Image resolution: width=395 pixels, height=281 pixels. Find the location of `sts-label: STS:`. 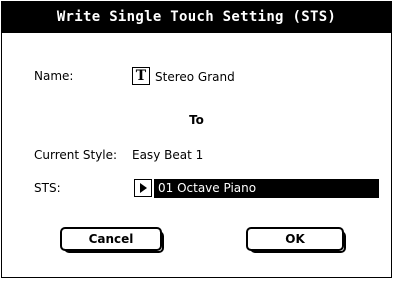

sts-label: STS: is located at coordinates (47, 188).